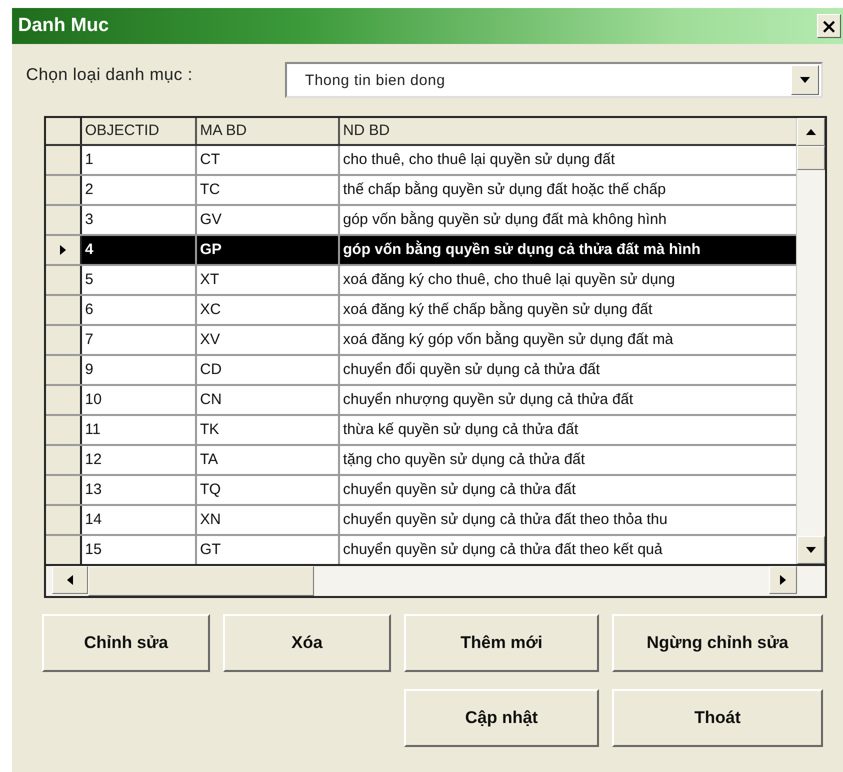  What do you see at coordinates (139, 490) in the screenshot?
I see `table-cell: 13` at bounding box center [139, 490].